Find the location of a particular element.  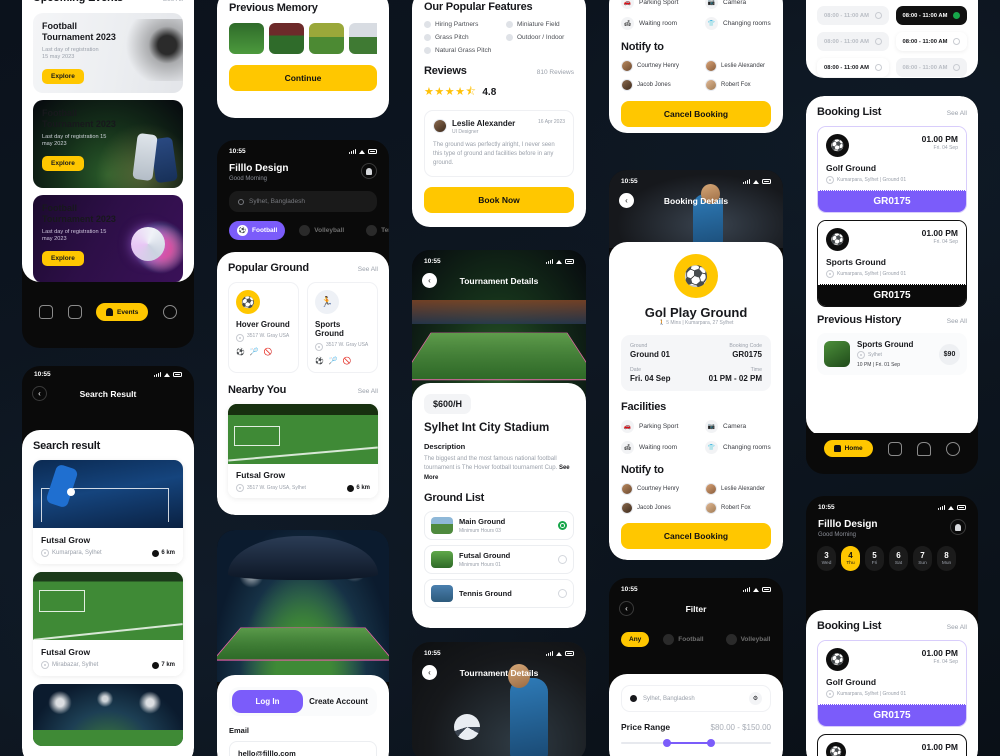

email-field: hello@filllo.com is located at coordinates (303, 748).